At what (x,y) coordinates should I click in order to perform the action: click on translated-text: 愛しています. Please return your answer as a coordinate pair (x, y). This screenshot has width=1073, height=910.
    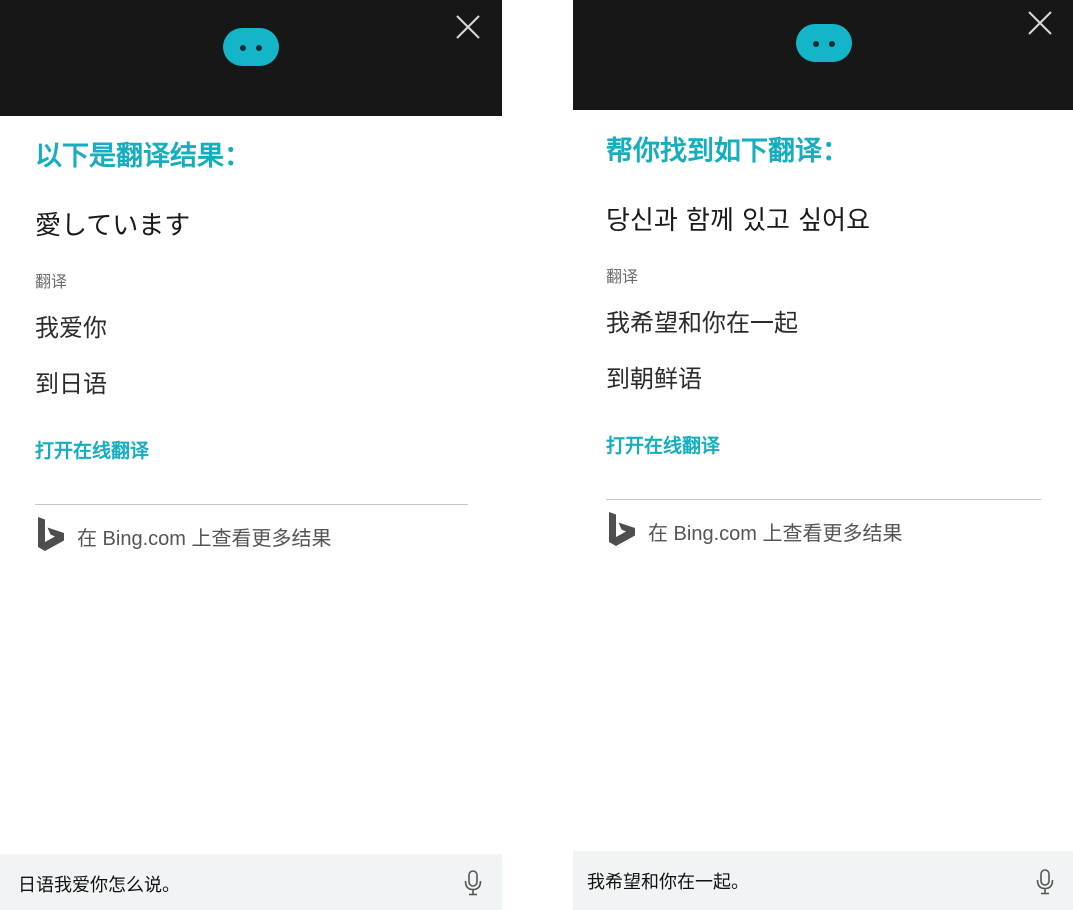
    Looking at the image, I should click on (113, 226).